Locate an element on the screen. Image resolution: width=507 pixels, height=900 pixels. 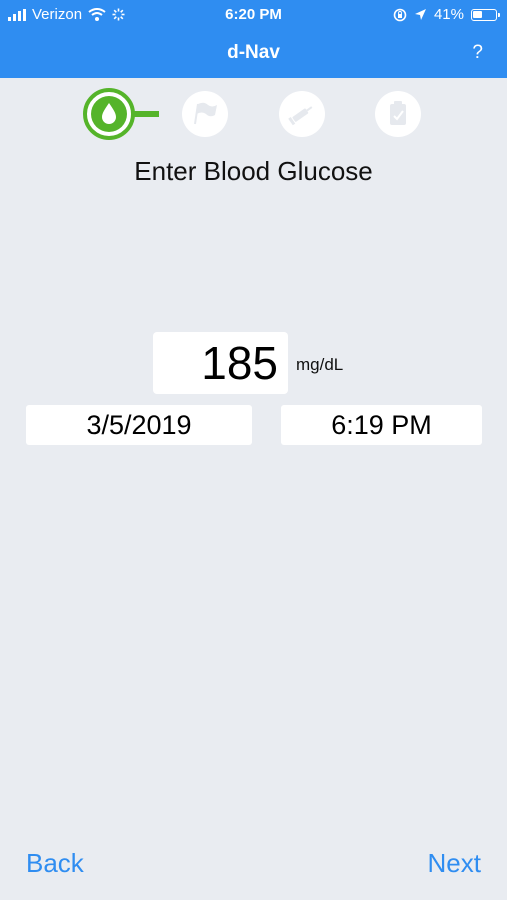
glucose-unit-label: mg/dL is located at coordinates (320, 364).